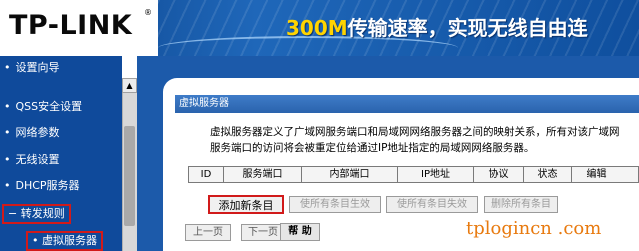  Describe the element at coordinates (13, 213) in the screenshot. I see `collapse-icon: −` at that location.